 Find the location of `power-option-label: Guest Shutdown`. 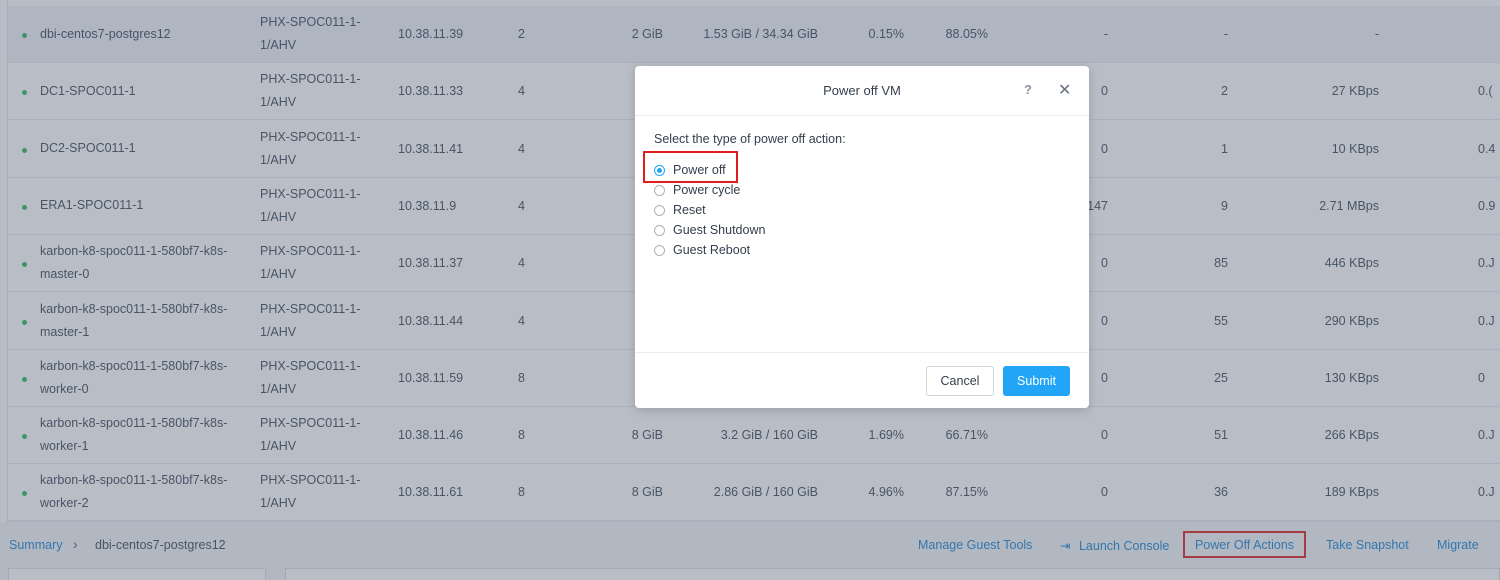

power-option-label: Guest Shutdown is located at coordinates (719, 230).